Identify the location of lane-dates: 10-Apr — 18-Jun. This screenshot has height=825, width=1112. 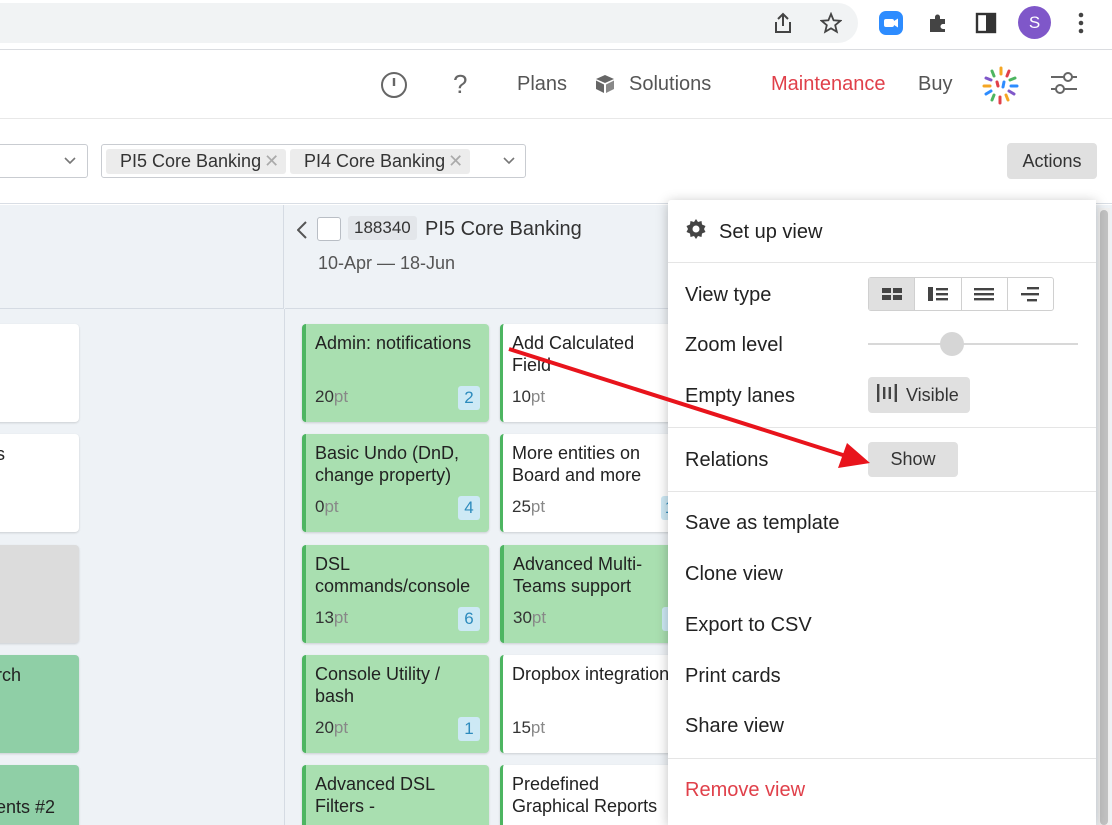
(387, 263).